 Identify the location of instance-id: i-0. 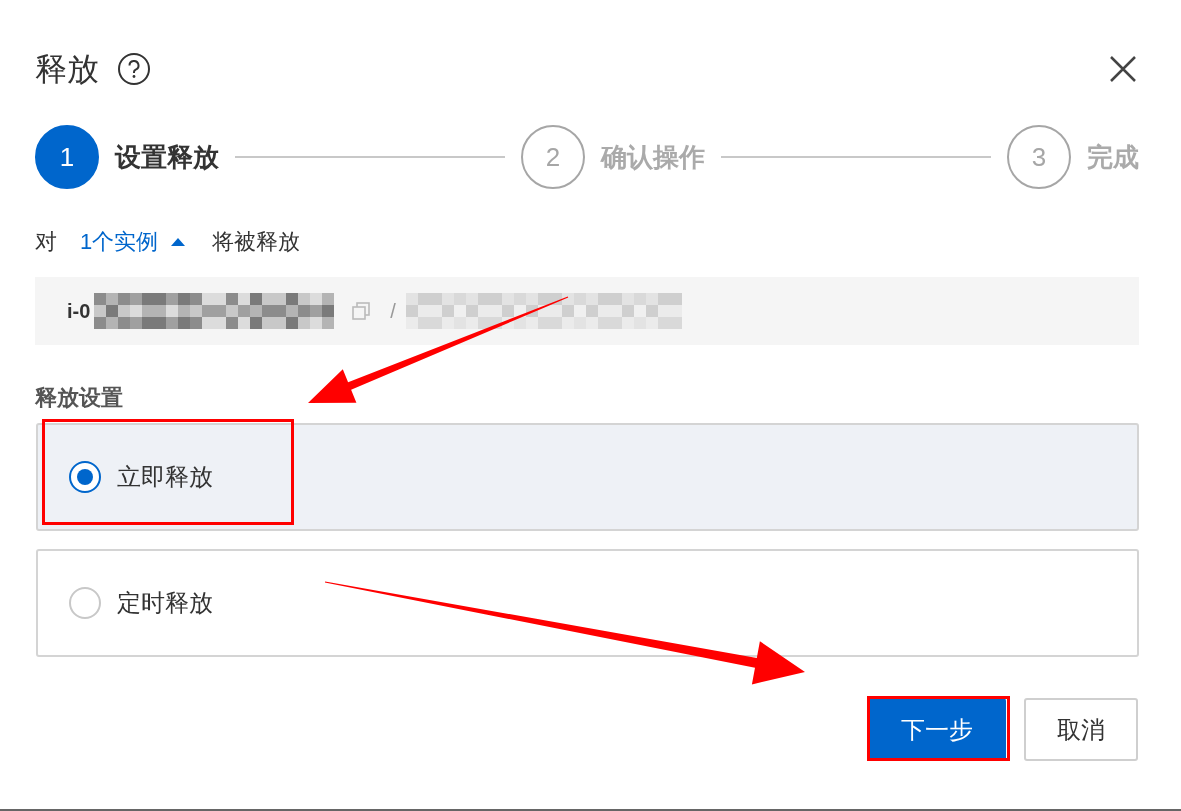
(79, 311).